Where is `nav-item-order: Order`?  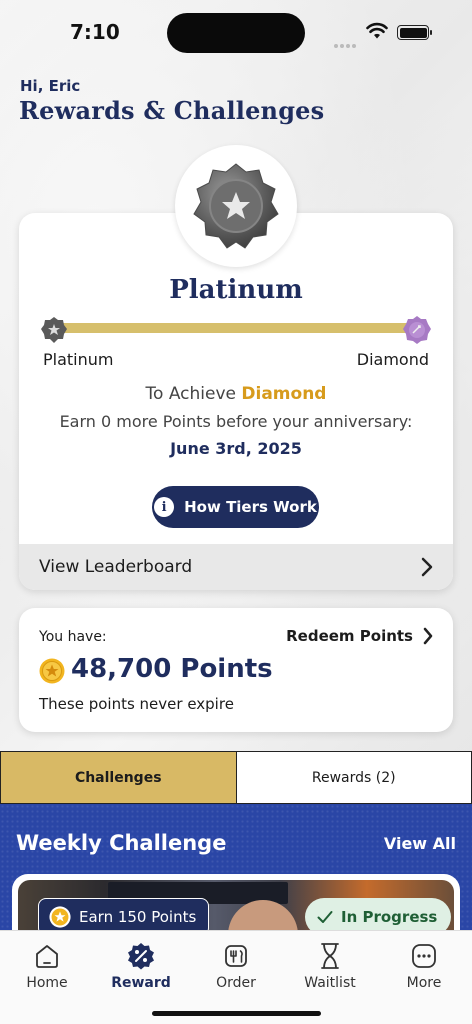
nav-item-order: Order is located at coordinates (236, 965).